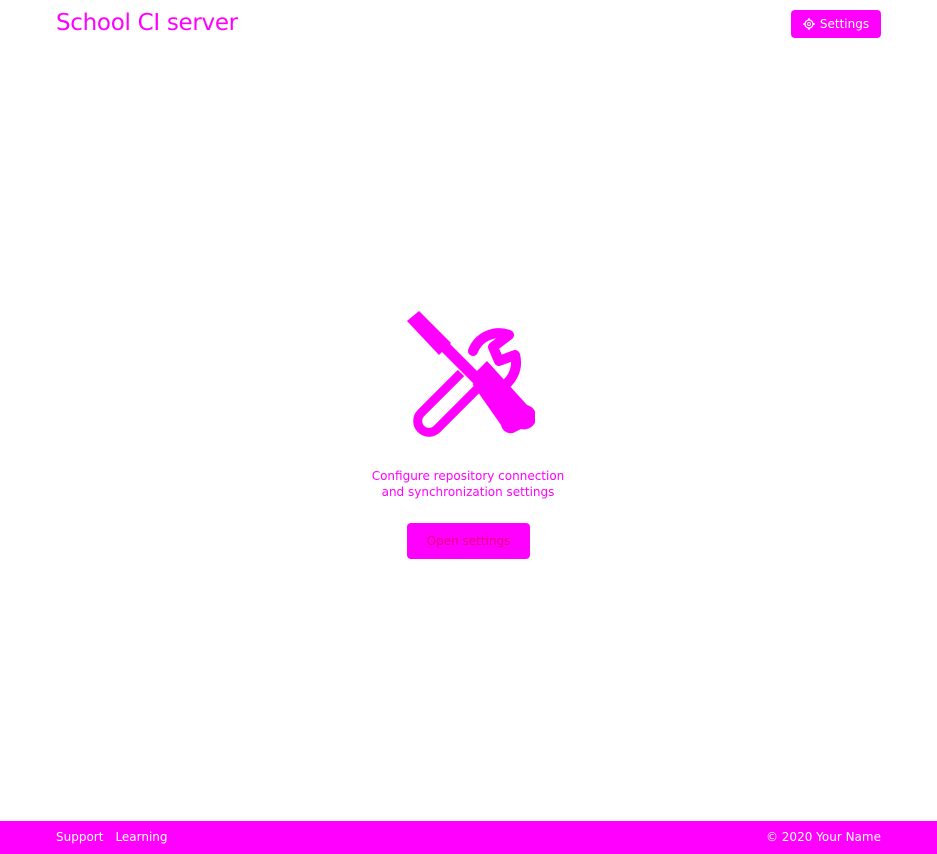  I want to click on settings-button-label: Settings, so click(844, 24).